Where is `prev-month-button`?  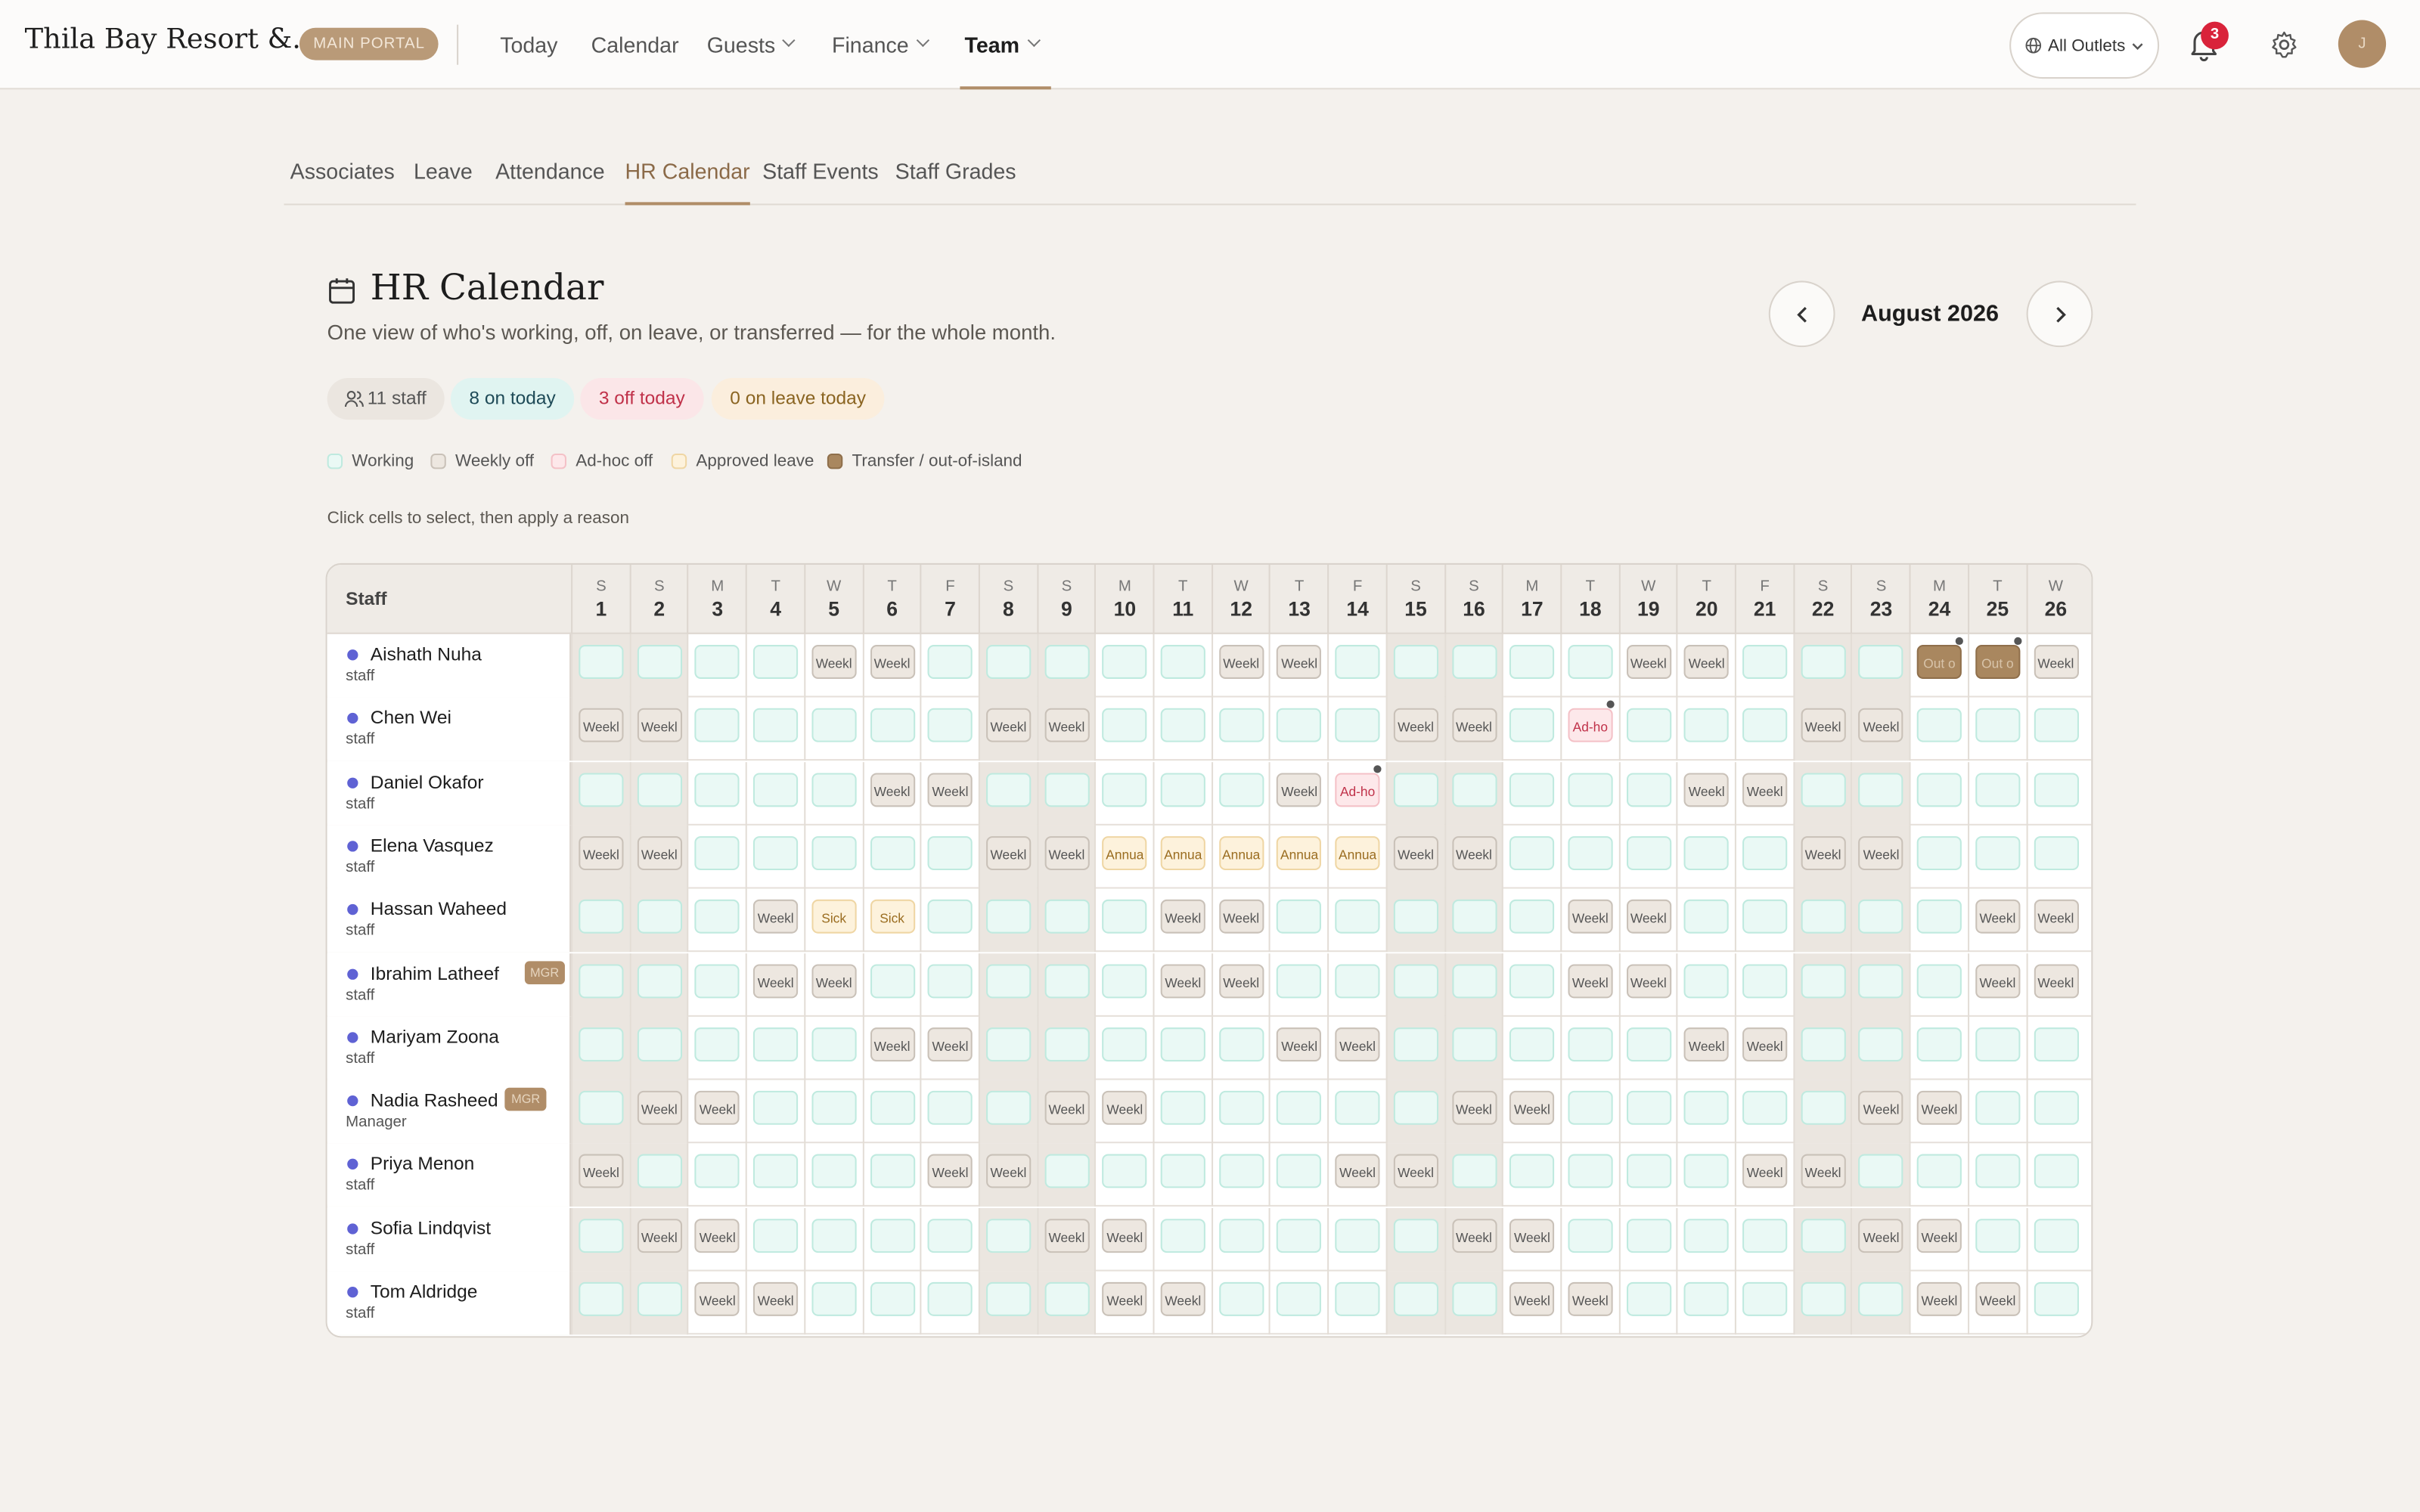 prev-month-button is located at coordinates (1801, 314).